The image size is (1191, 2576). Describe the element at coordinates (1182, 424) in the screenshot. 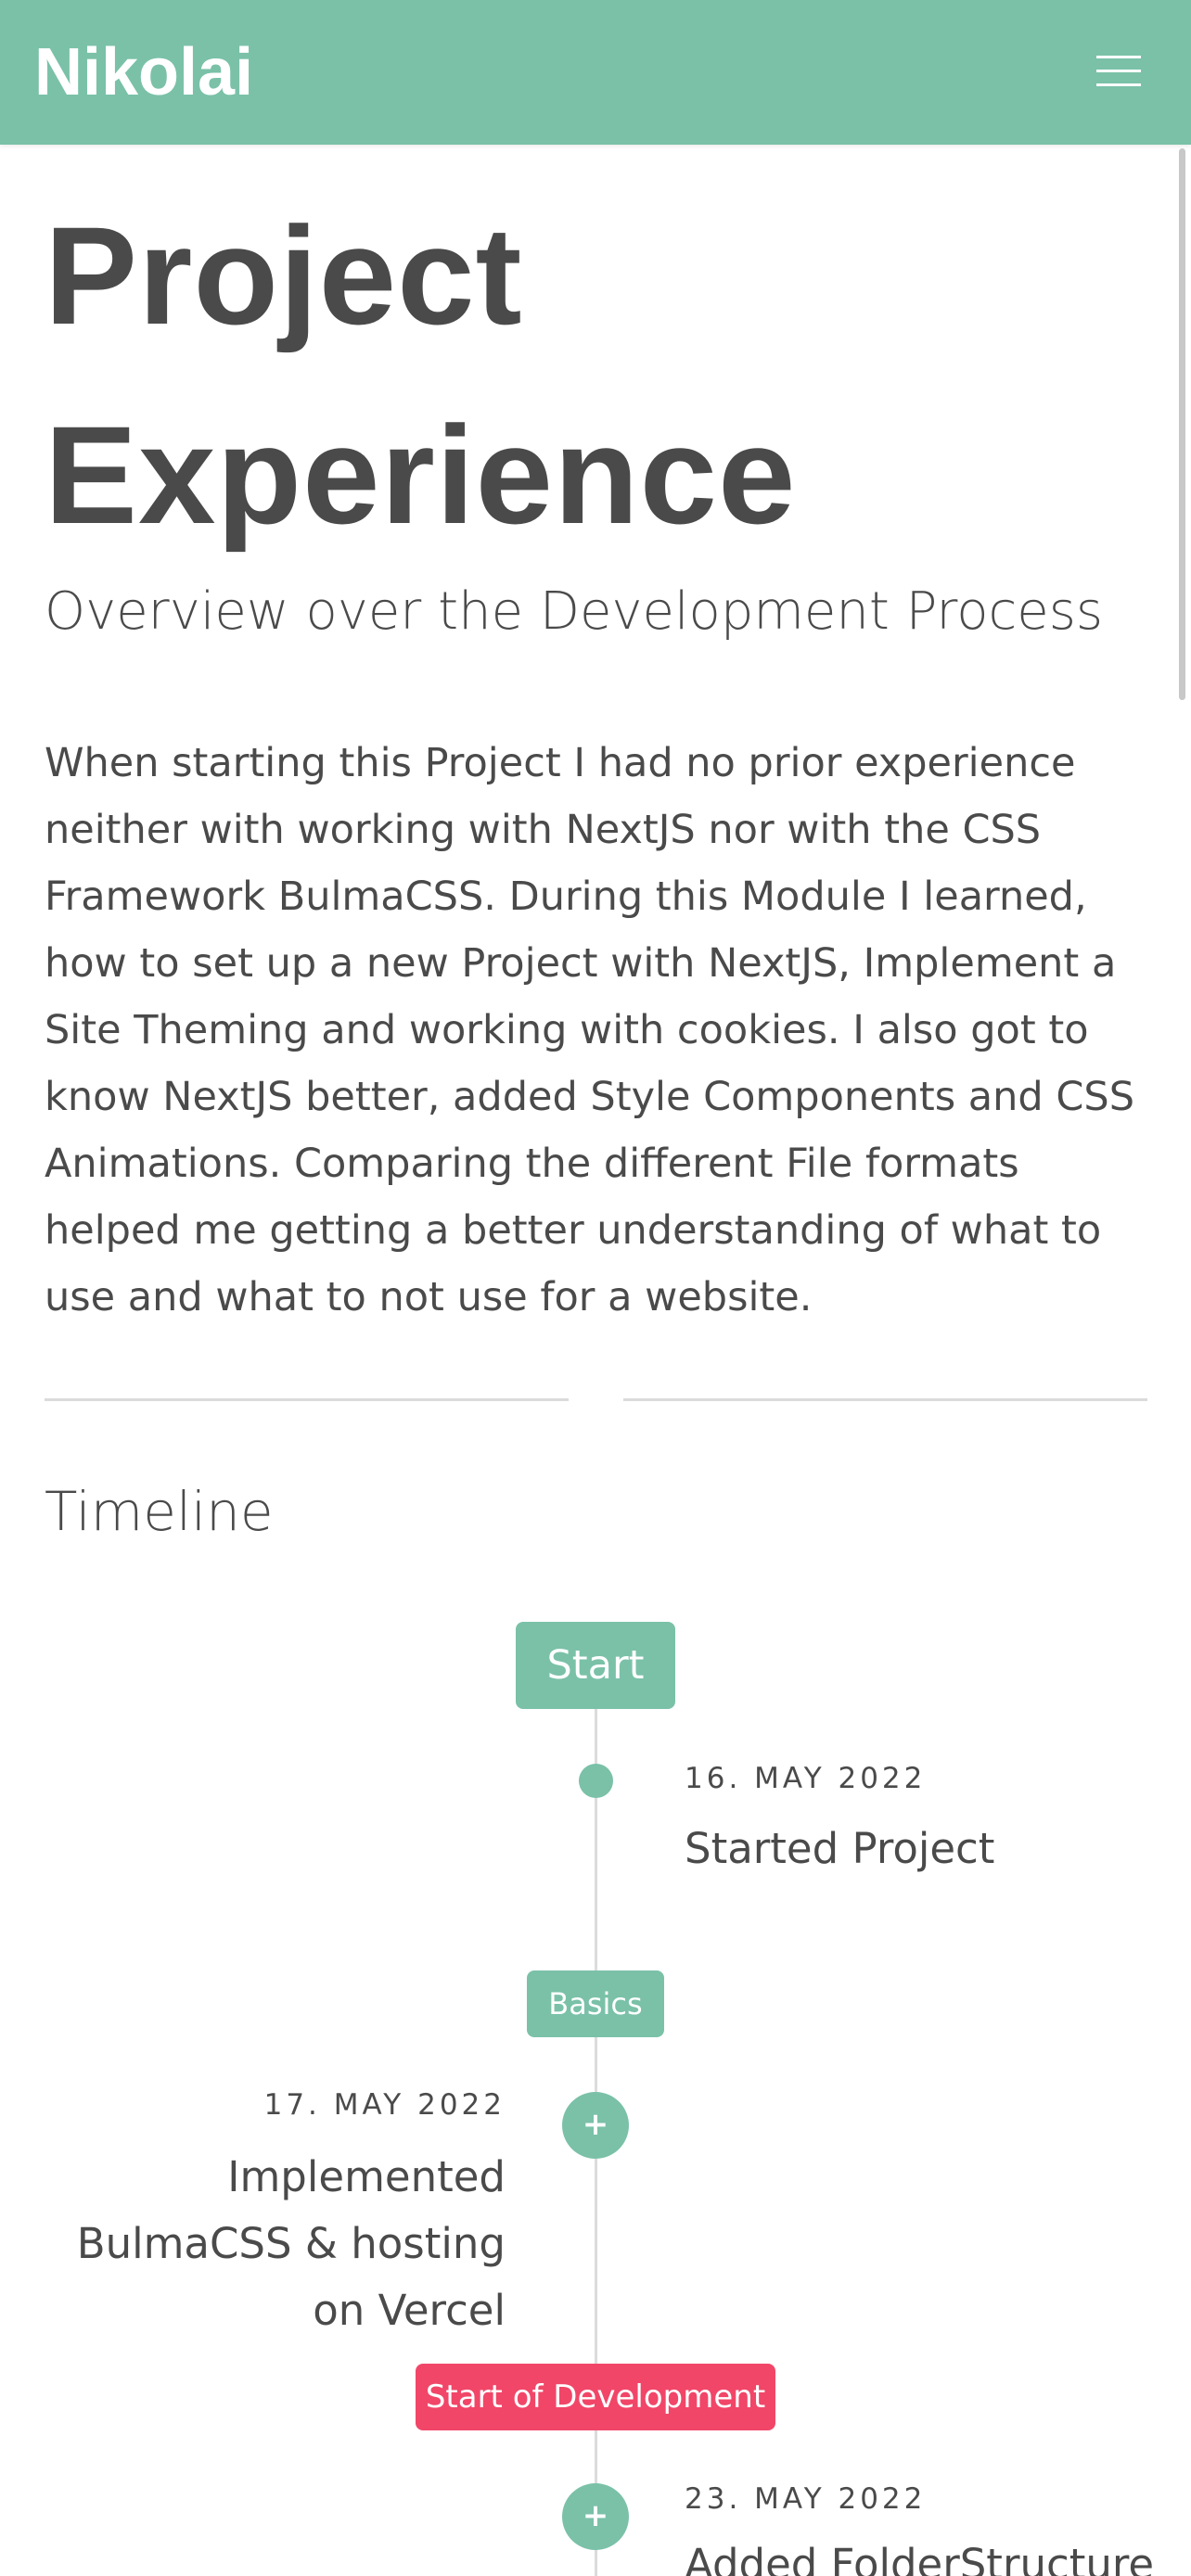

I see `scrollbar-thumb` at that location.